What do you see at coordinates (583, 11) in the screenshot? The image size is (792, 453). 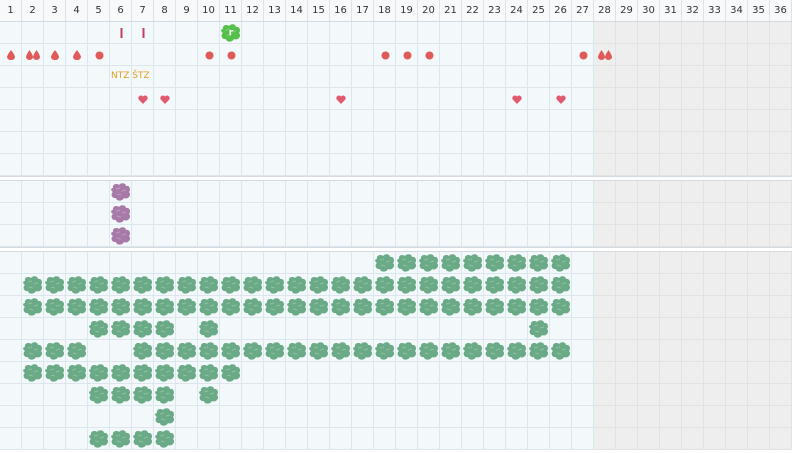 I see `day-header-27: 27` at bounding box center [583, 11].